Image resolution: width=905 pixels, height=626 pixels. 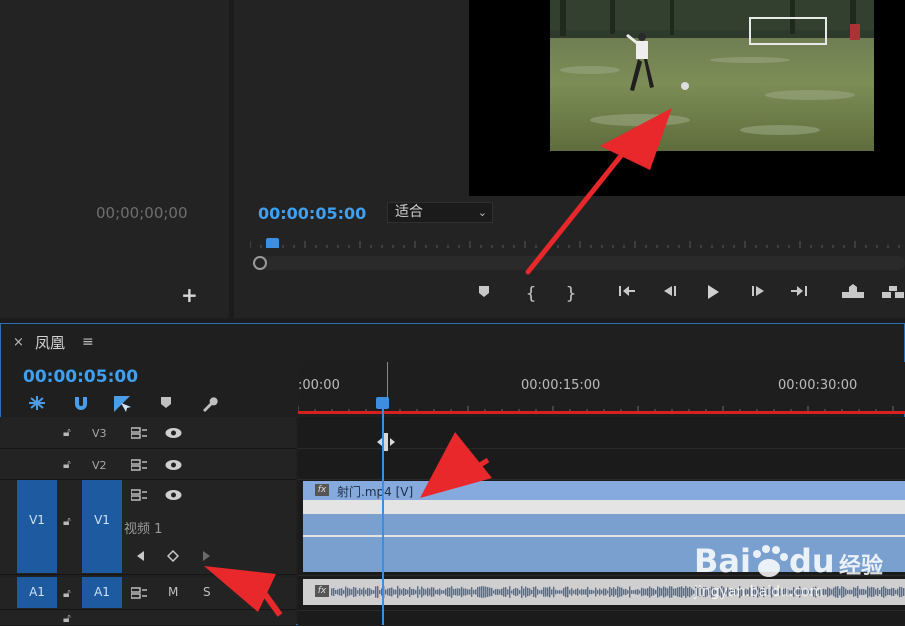 I want to click on step-back-icon, so click(x=670, y=291).